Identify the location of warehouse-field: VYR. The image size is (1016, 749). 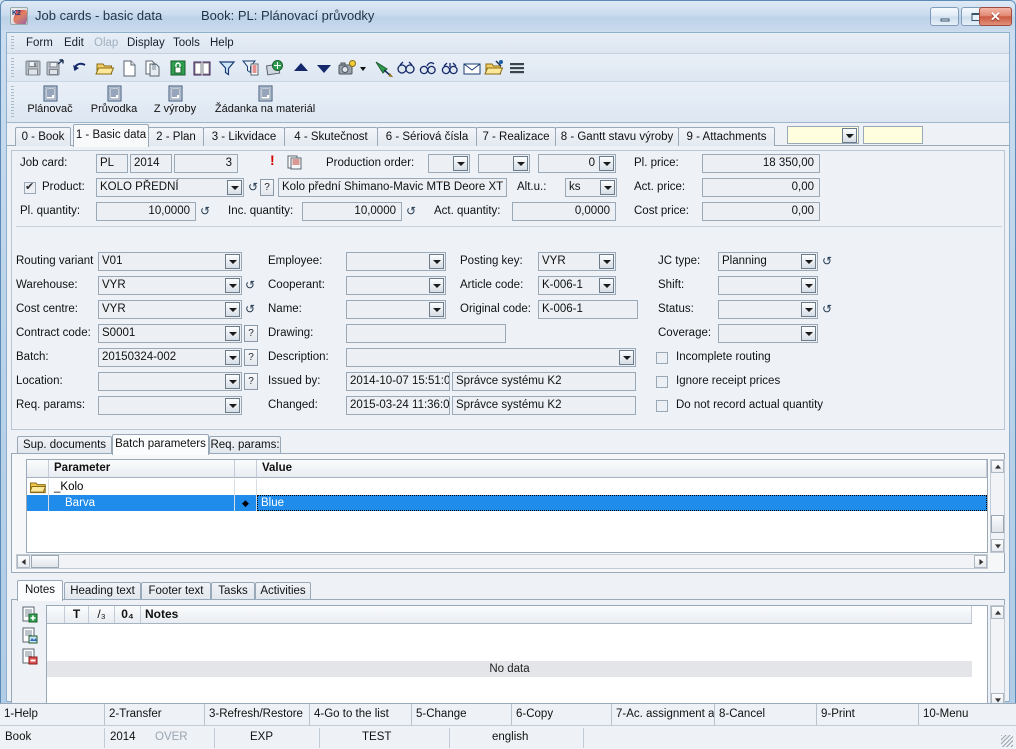
(170, 285).